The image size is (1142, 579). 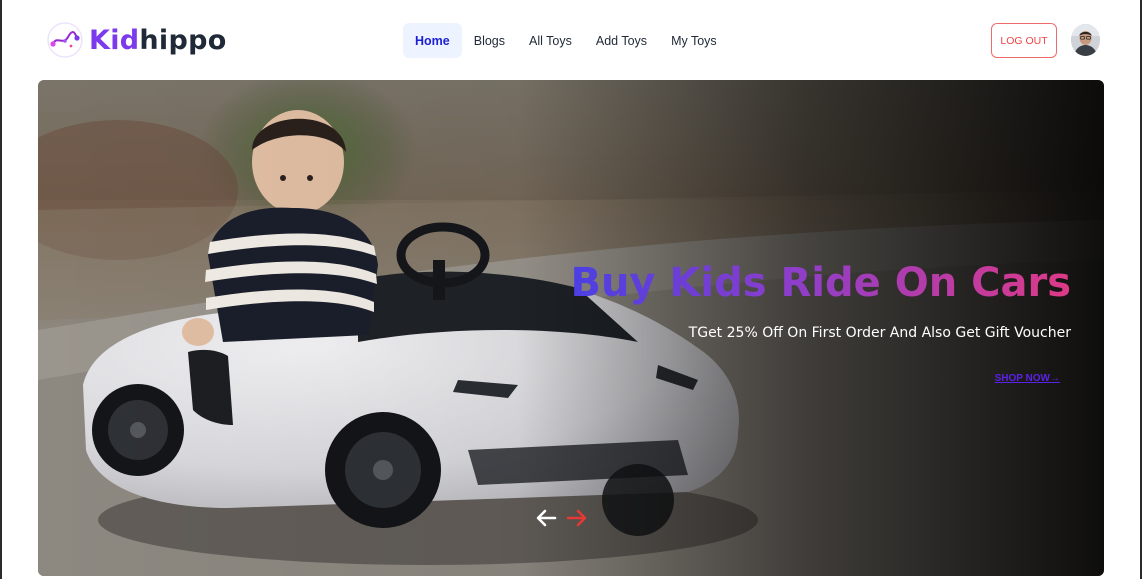 What do you see at coordinates (114, 40) in the screenshot?
I see `brand-name-part1: Kid` at bounding box center [114, 40].